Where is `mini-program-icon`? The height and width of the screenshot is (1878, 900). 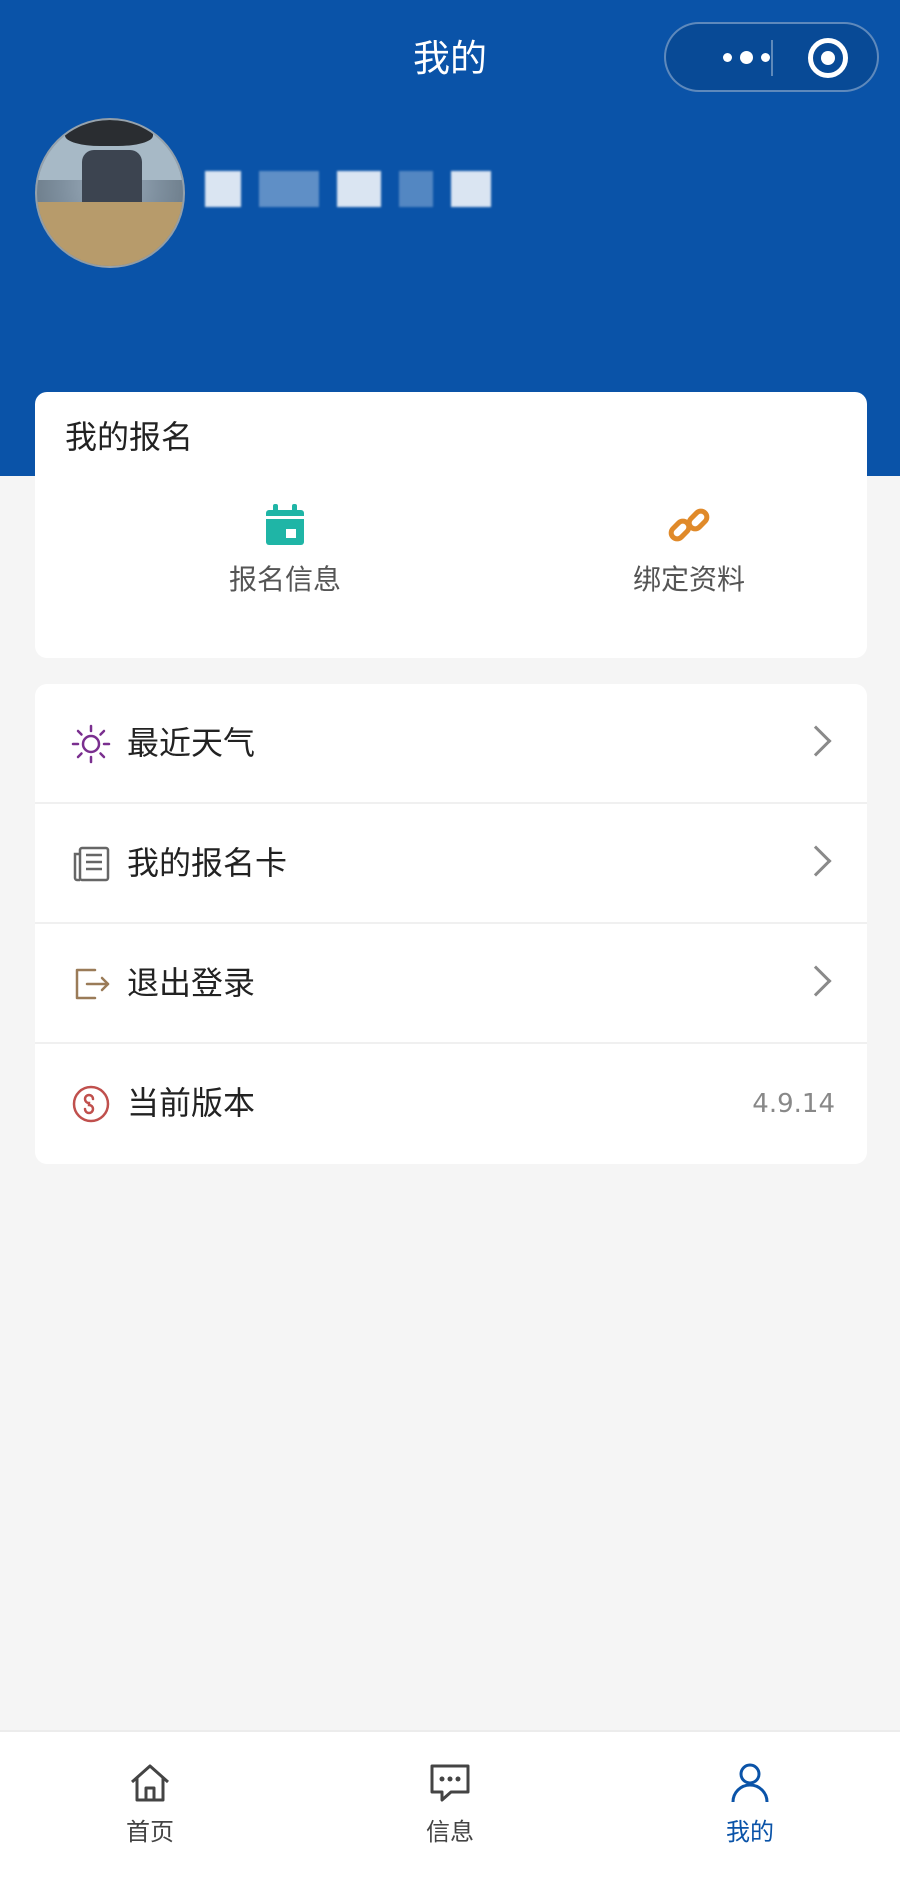
mini-program-icon is located at coordinates (91, 1104).